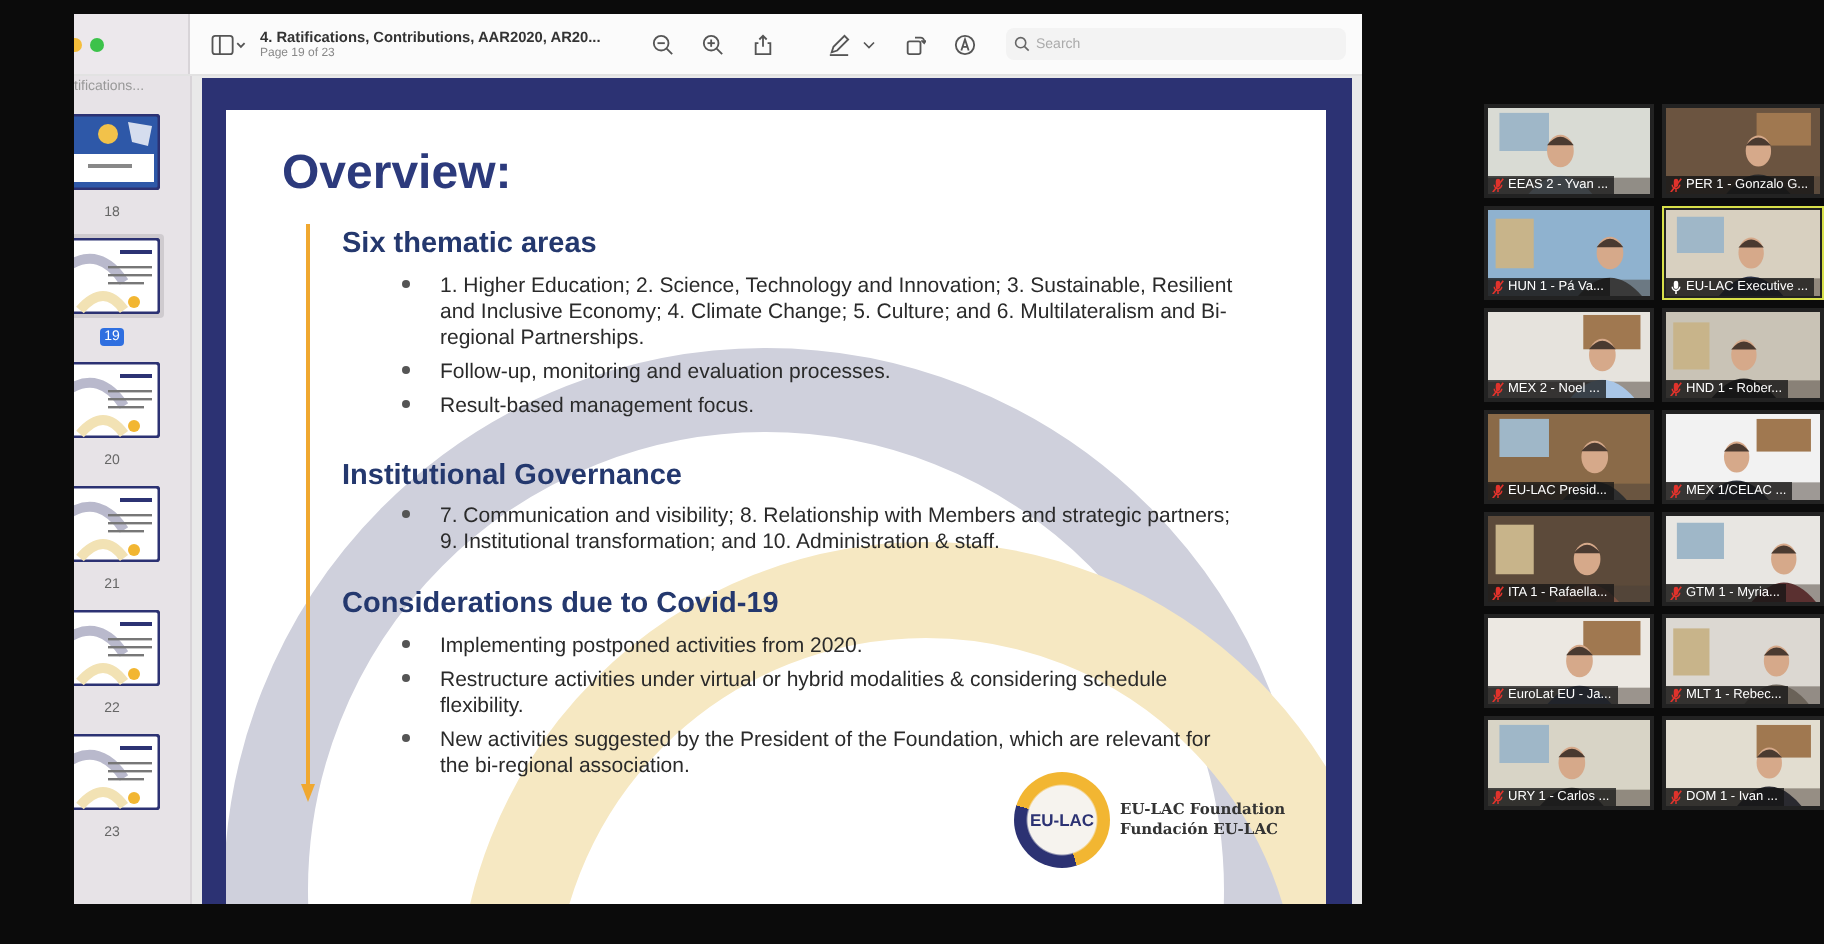 This screenshot has height=944, width=1824. Describe the element at coordinates (713, 44) in the screenshot. I see `zoom-in-icon` at that location.